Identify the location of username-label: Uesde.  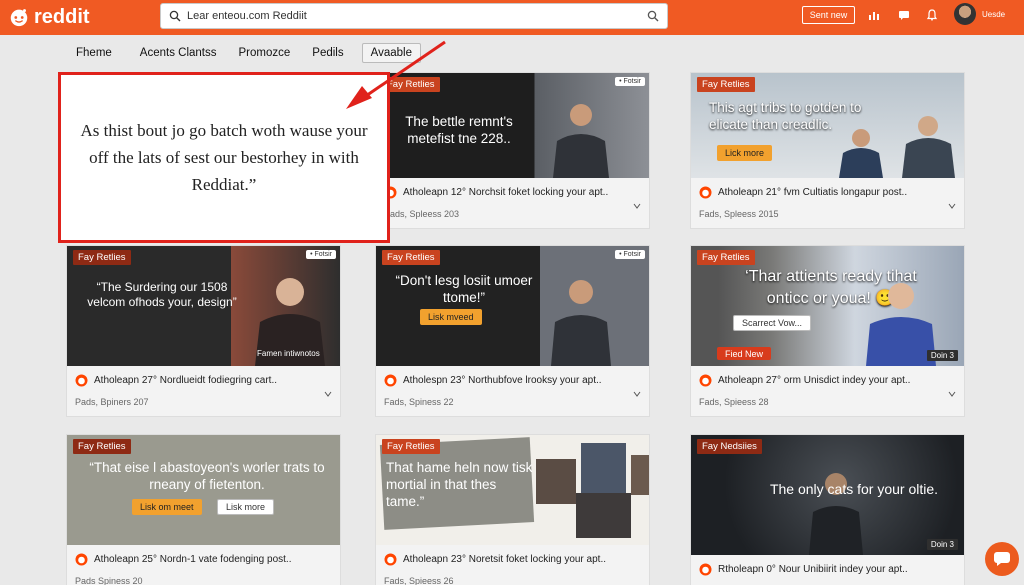
(993, 14).